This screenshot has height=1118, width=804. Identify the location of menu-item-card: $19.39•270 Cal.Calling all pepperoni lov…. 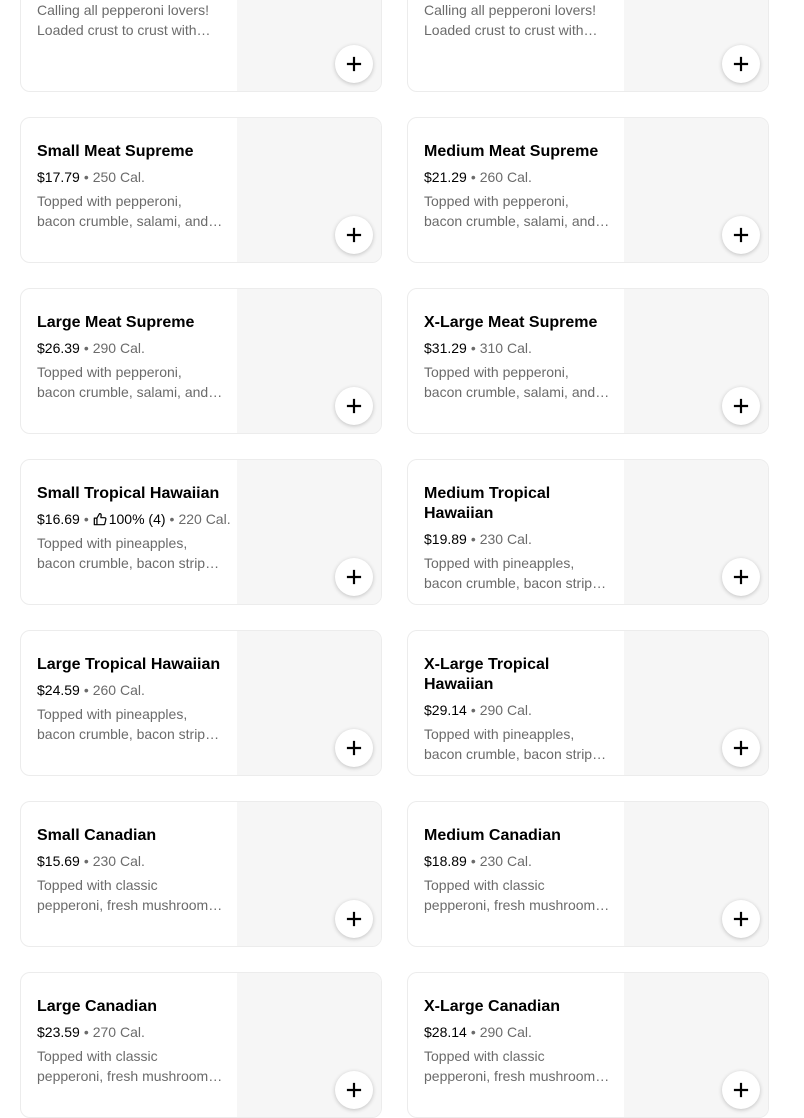
(201, 46).